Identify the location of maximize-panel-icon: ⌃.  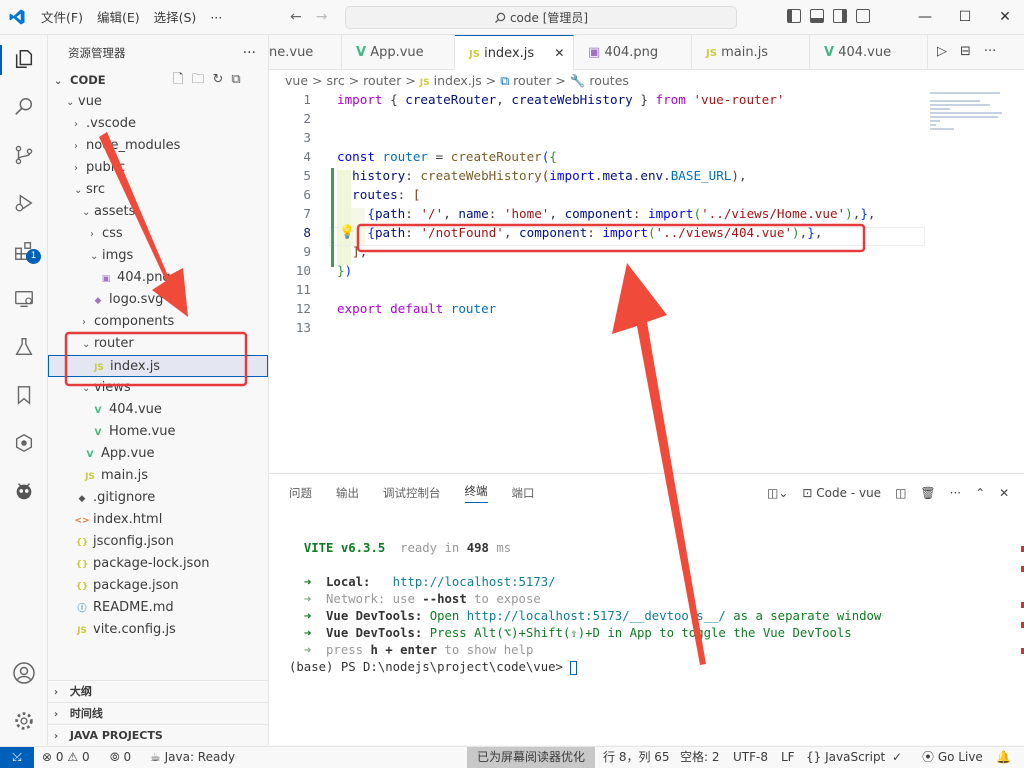
(980, 493).